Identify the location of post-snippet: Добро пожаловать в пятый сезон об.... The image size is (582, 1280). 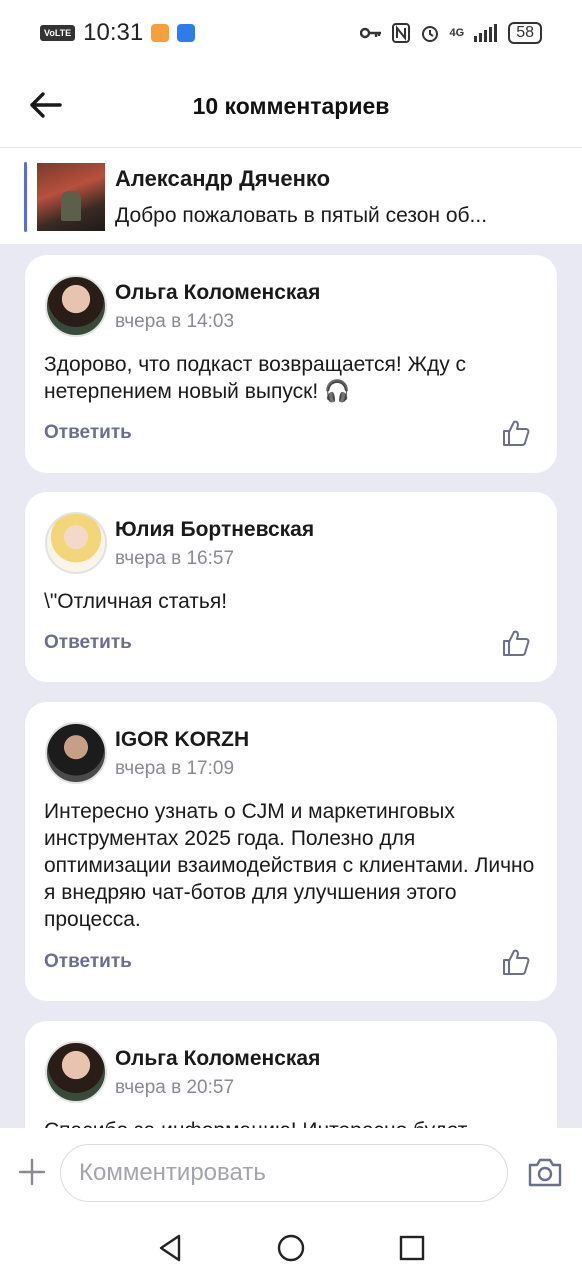
(301, 215).